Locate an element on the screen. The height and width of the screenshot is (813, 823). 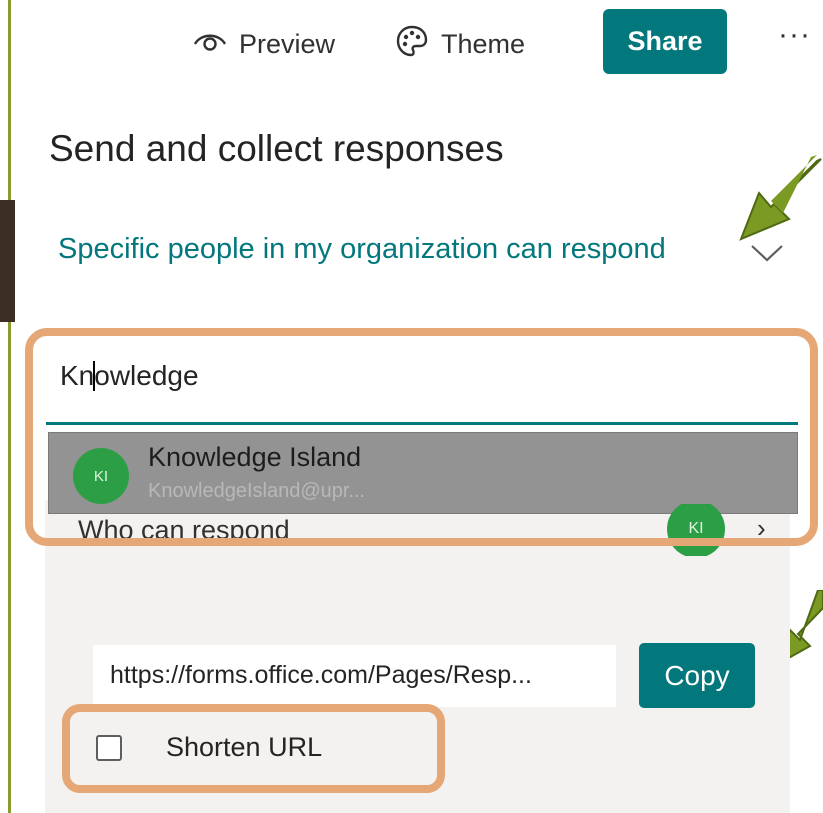
panel-title: Send and collect responses is located at coordinates (276, 148).